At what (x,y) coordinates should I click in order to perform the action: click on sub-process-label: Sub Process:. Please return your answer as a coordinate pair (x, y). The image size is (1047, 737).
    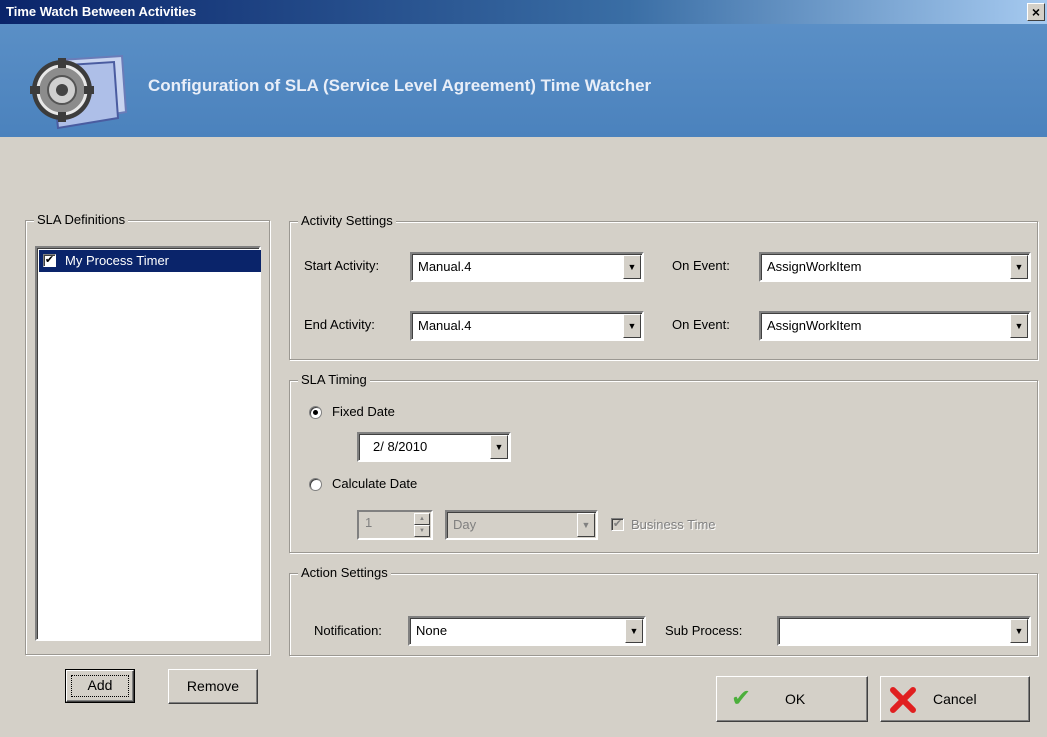
    Looking at the image, I should click on (704, 630).